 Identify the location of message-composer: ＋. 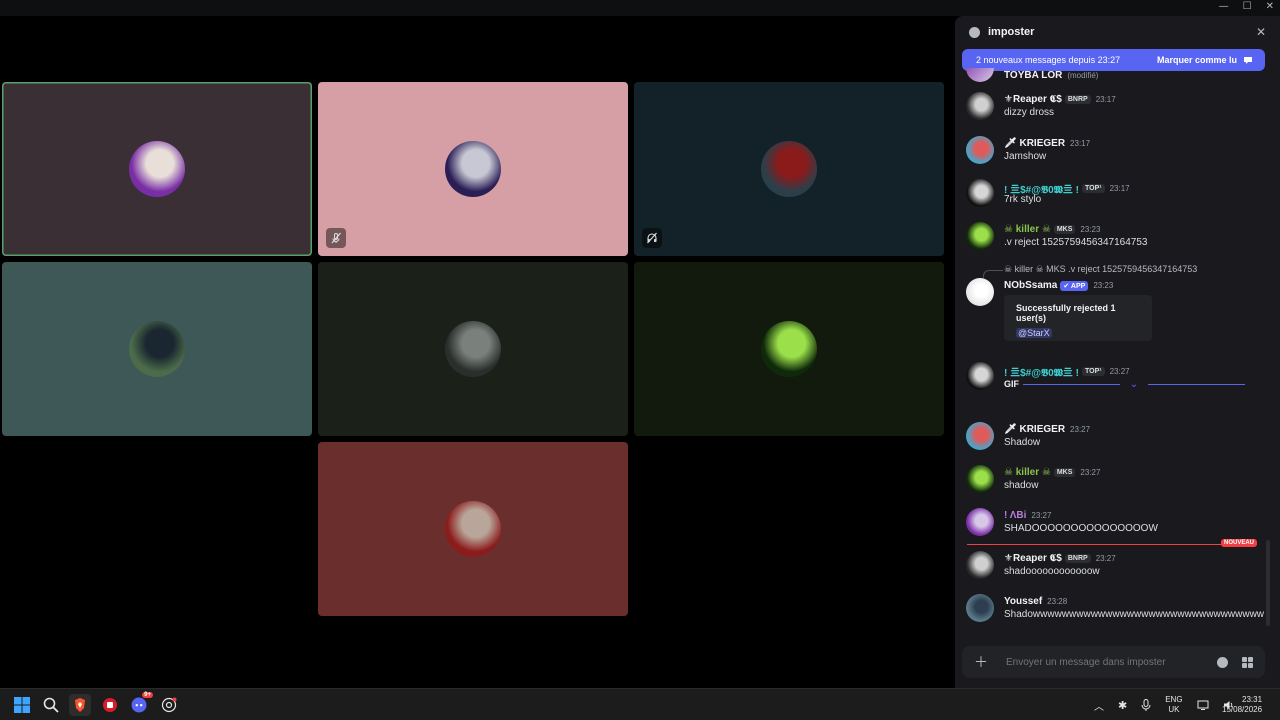
(1113, 662).